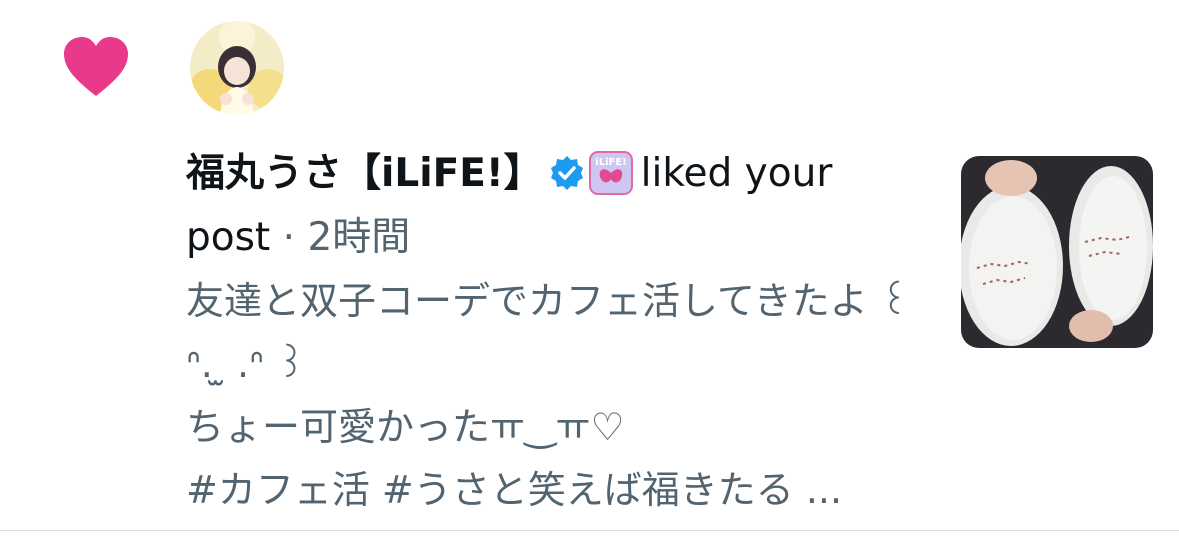 The image size is (1179, 538). I want to click on heart-icon, so click(96, 66).